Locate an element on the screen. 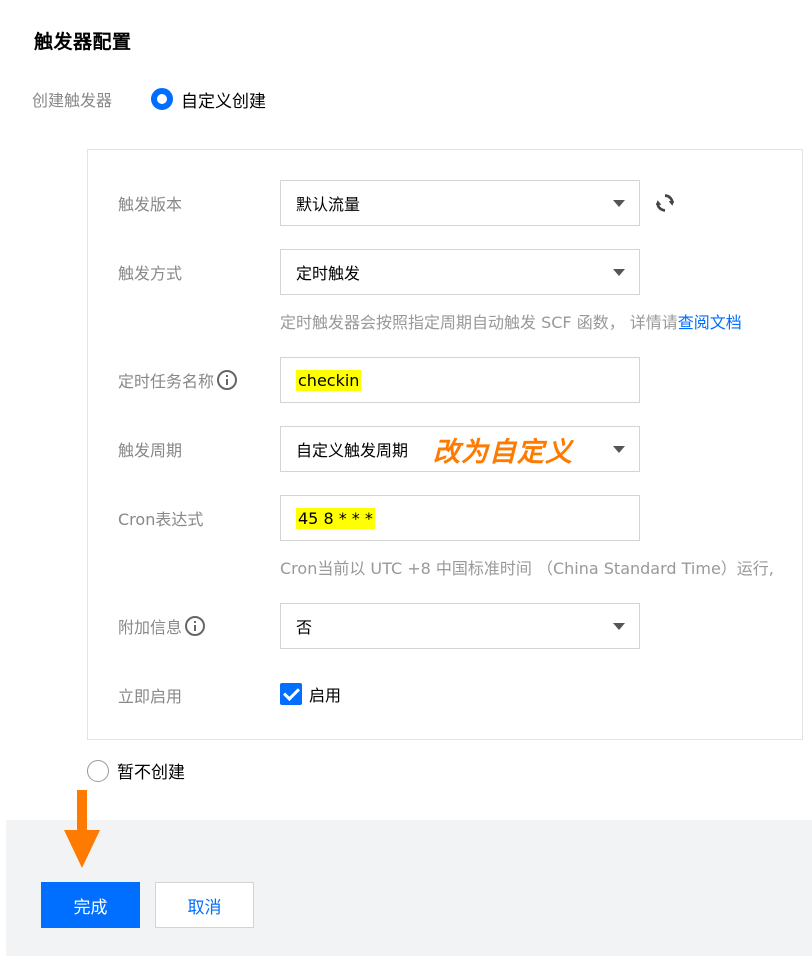  method-label: 触发方式 is located at coordinates (150, 273).